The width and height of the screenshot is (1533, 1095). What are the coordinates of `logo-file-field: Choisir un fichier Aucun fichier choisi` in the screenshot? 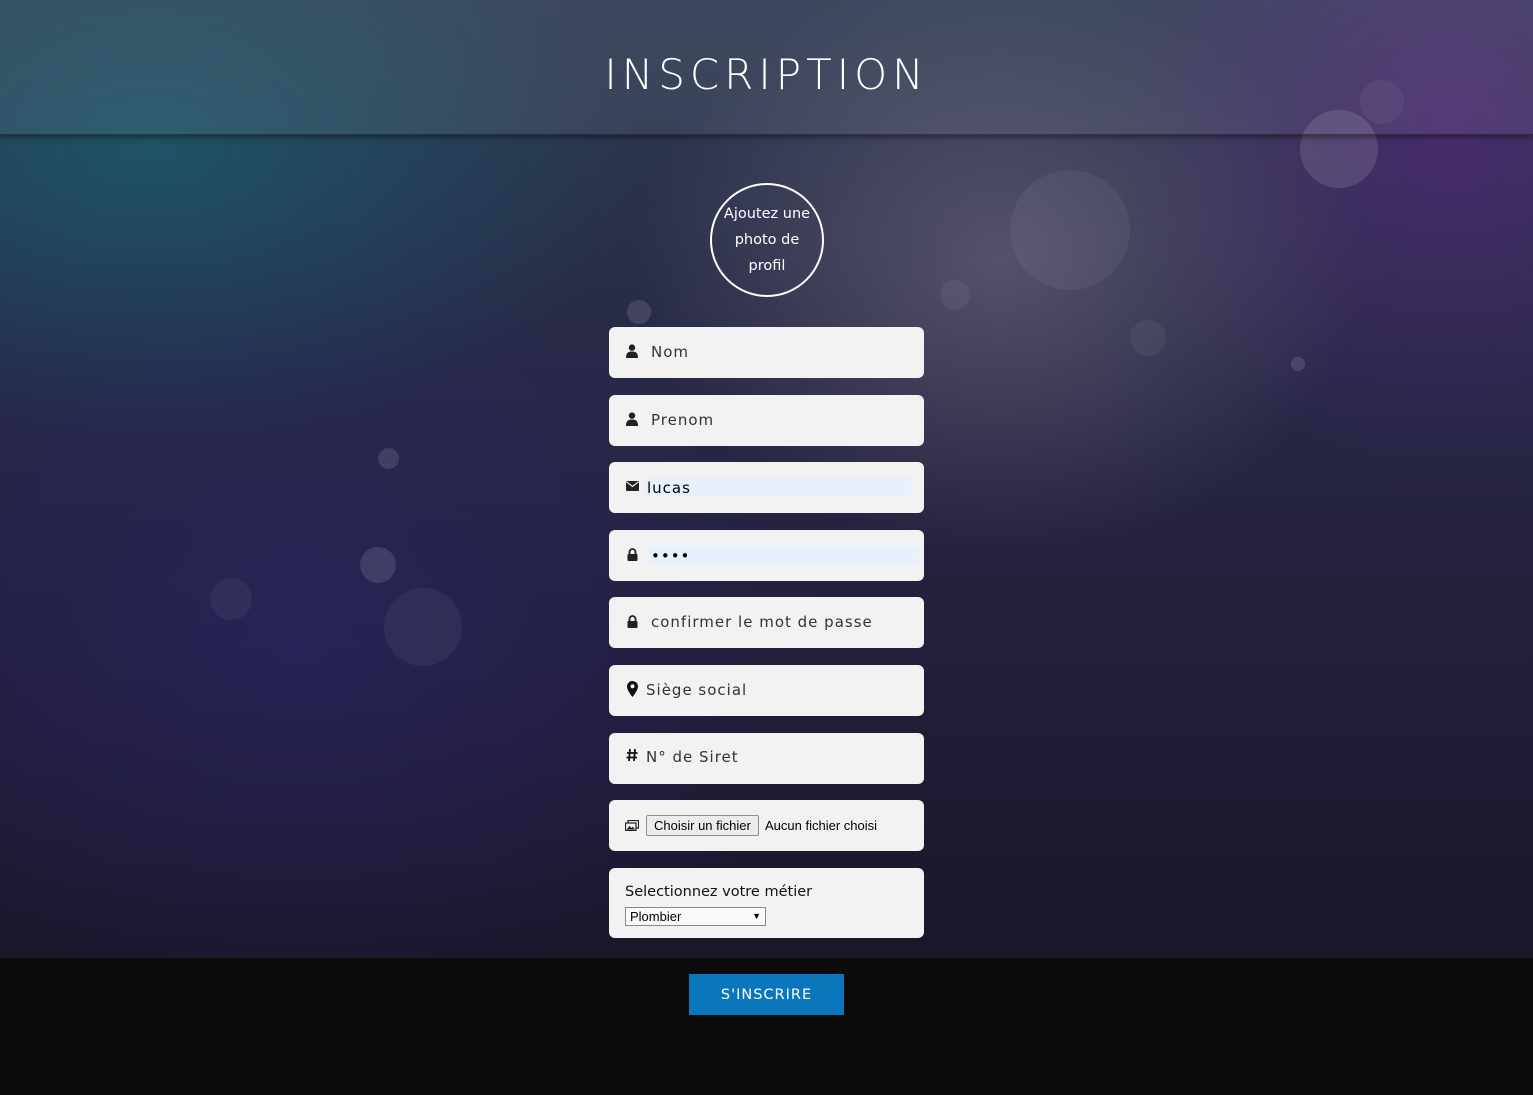 It's located at (766, 825).